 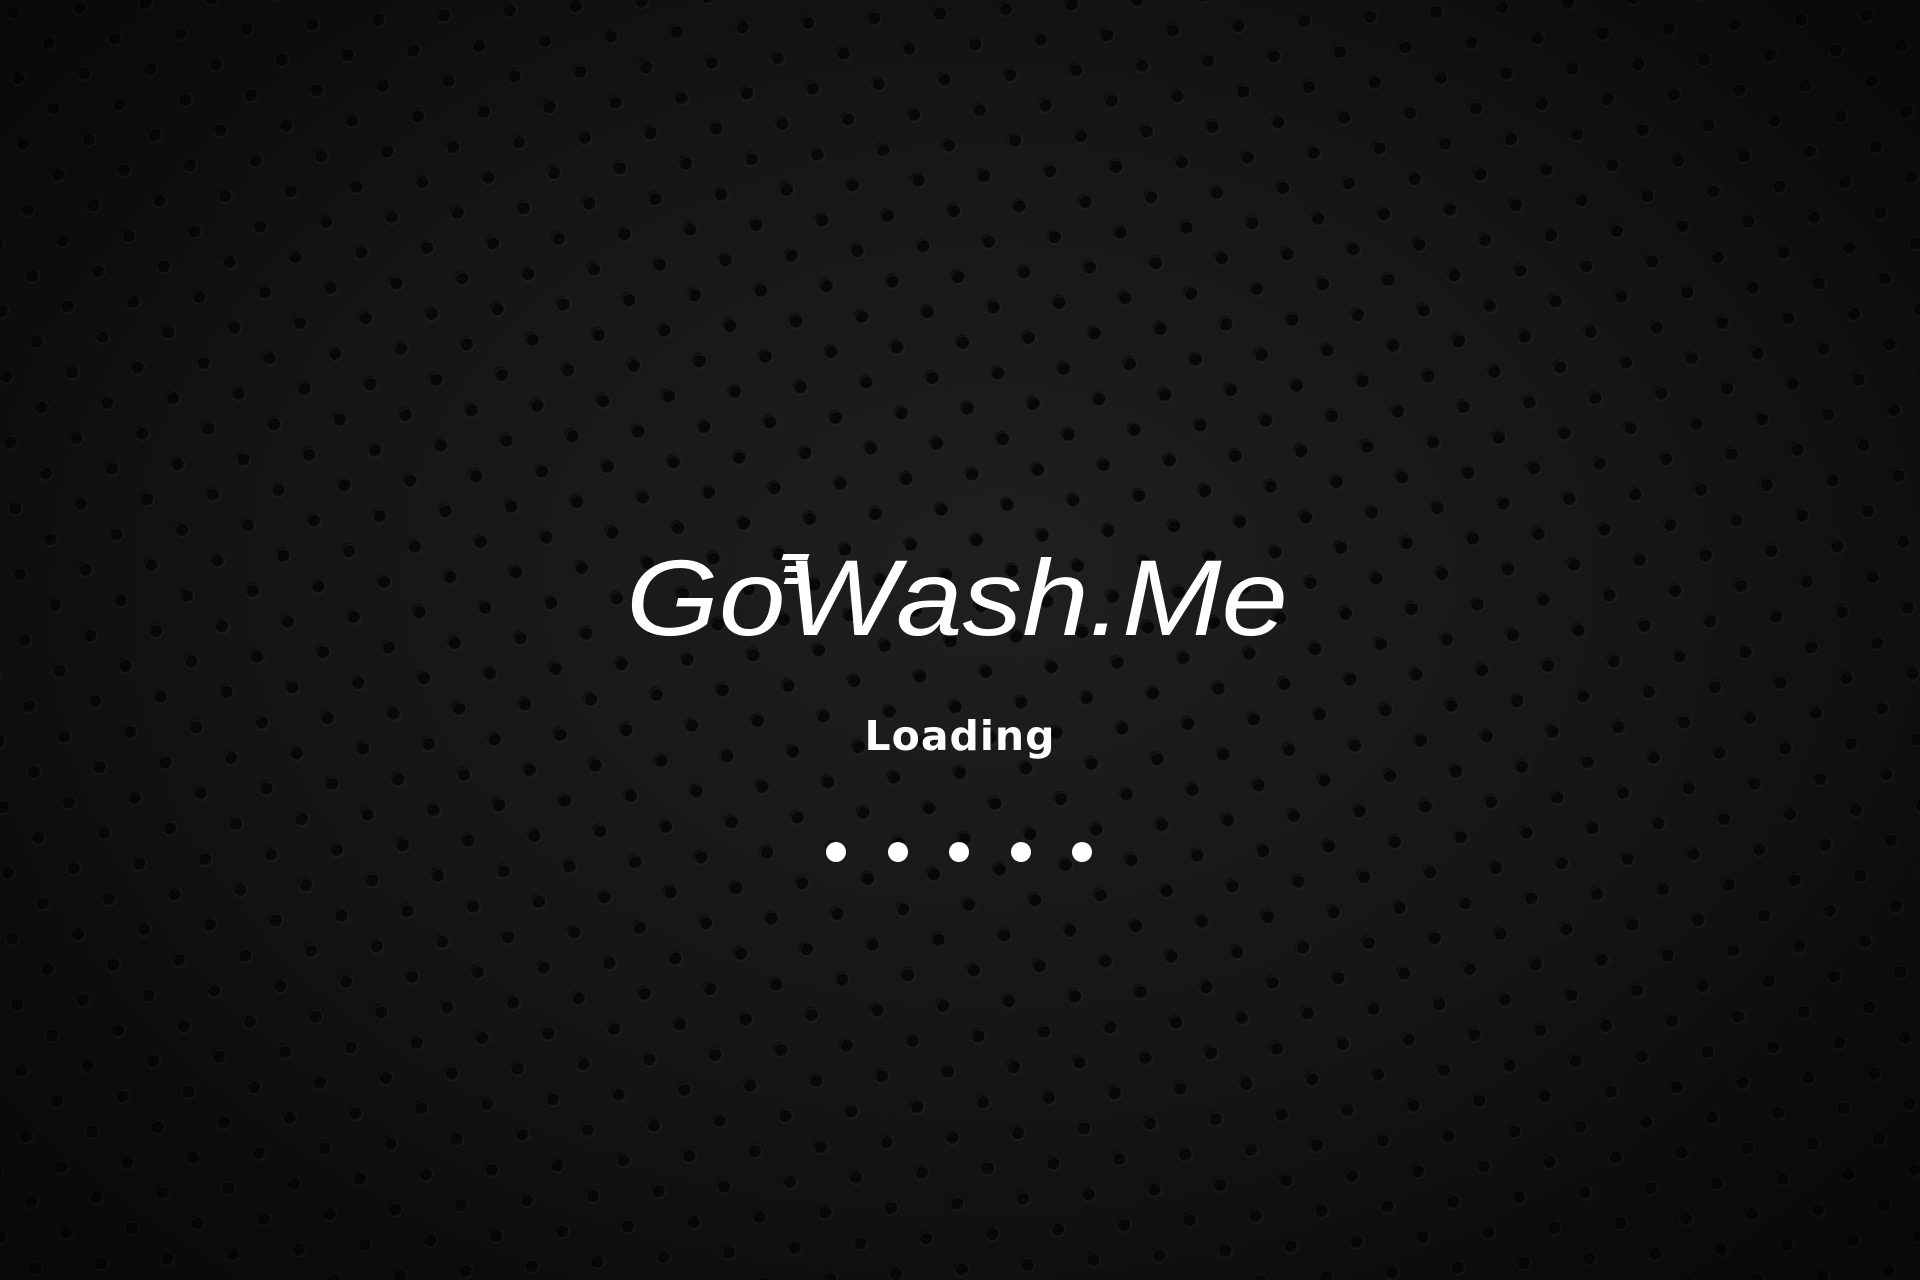 I want to click on logo-wordmark: GoWash.Me, so click(x=957, y=595).